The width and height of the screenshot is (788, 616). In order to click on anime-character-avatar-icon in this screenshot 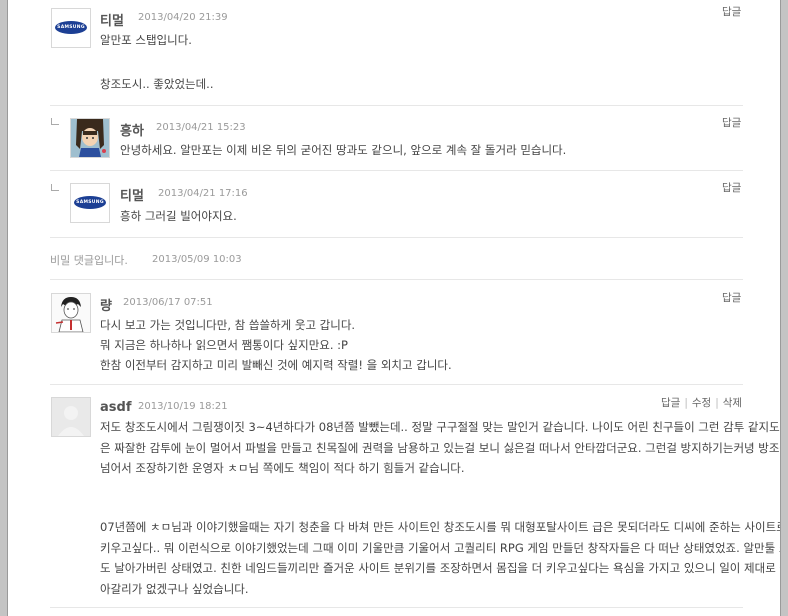, I will do `click(90, 138)`.